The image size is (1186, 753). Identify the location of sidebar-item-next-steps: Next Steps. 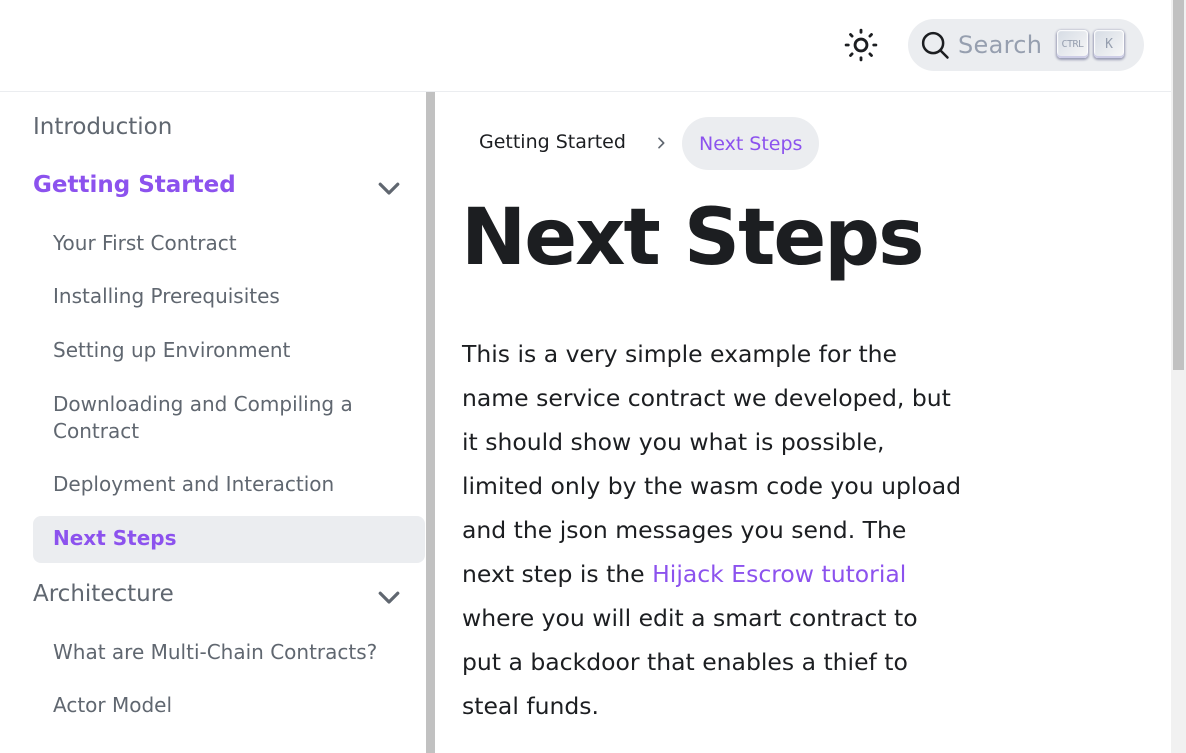
(229, 539).